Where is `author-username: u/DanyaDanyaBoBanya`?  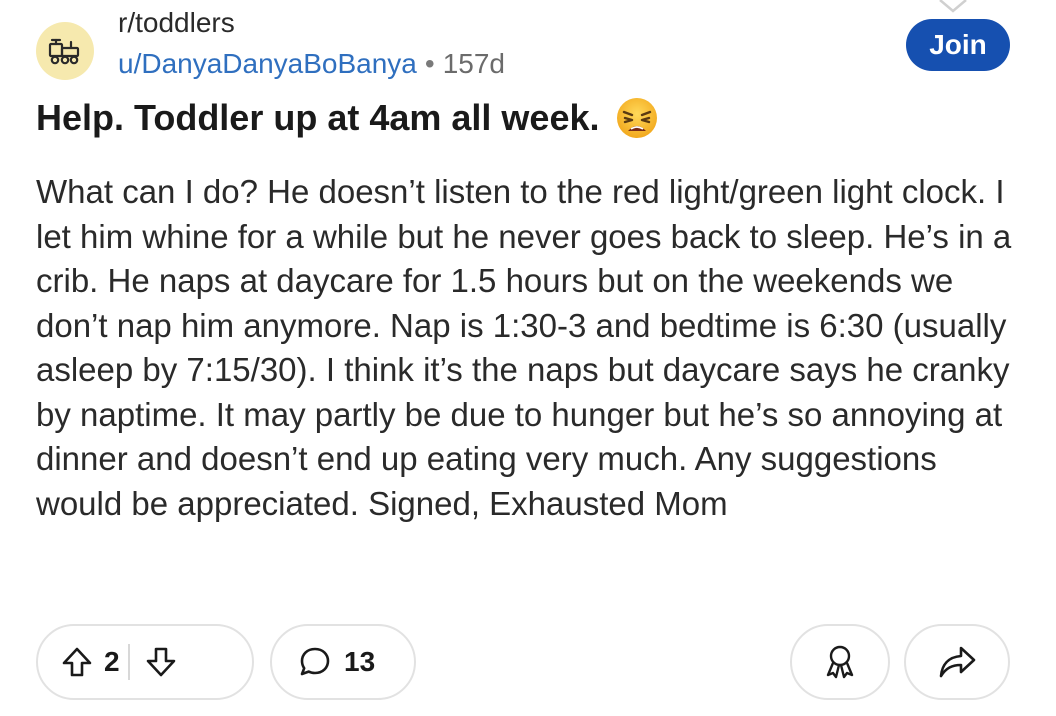 author-username: u/DanyaDanyaBoBanya is located at coordinates (267, 63).